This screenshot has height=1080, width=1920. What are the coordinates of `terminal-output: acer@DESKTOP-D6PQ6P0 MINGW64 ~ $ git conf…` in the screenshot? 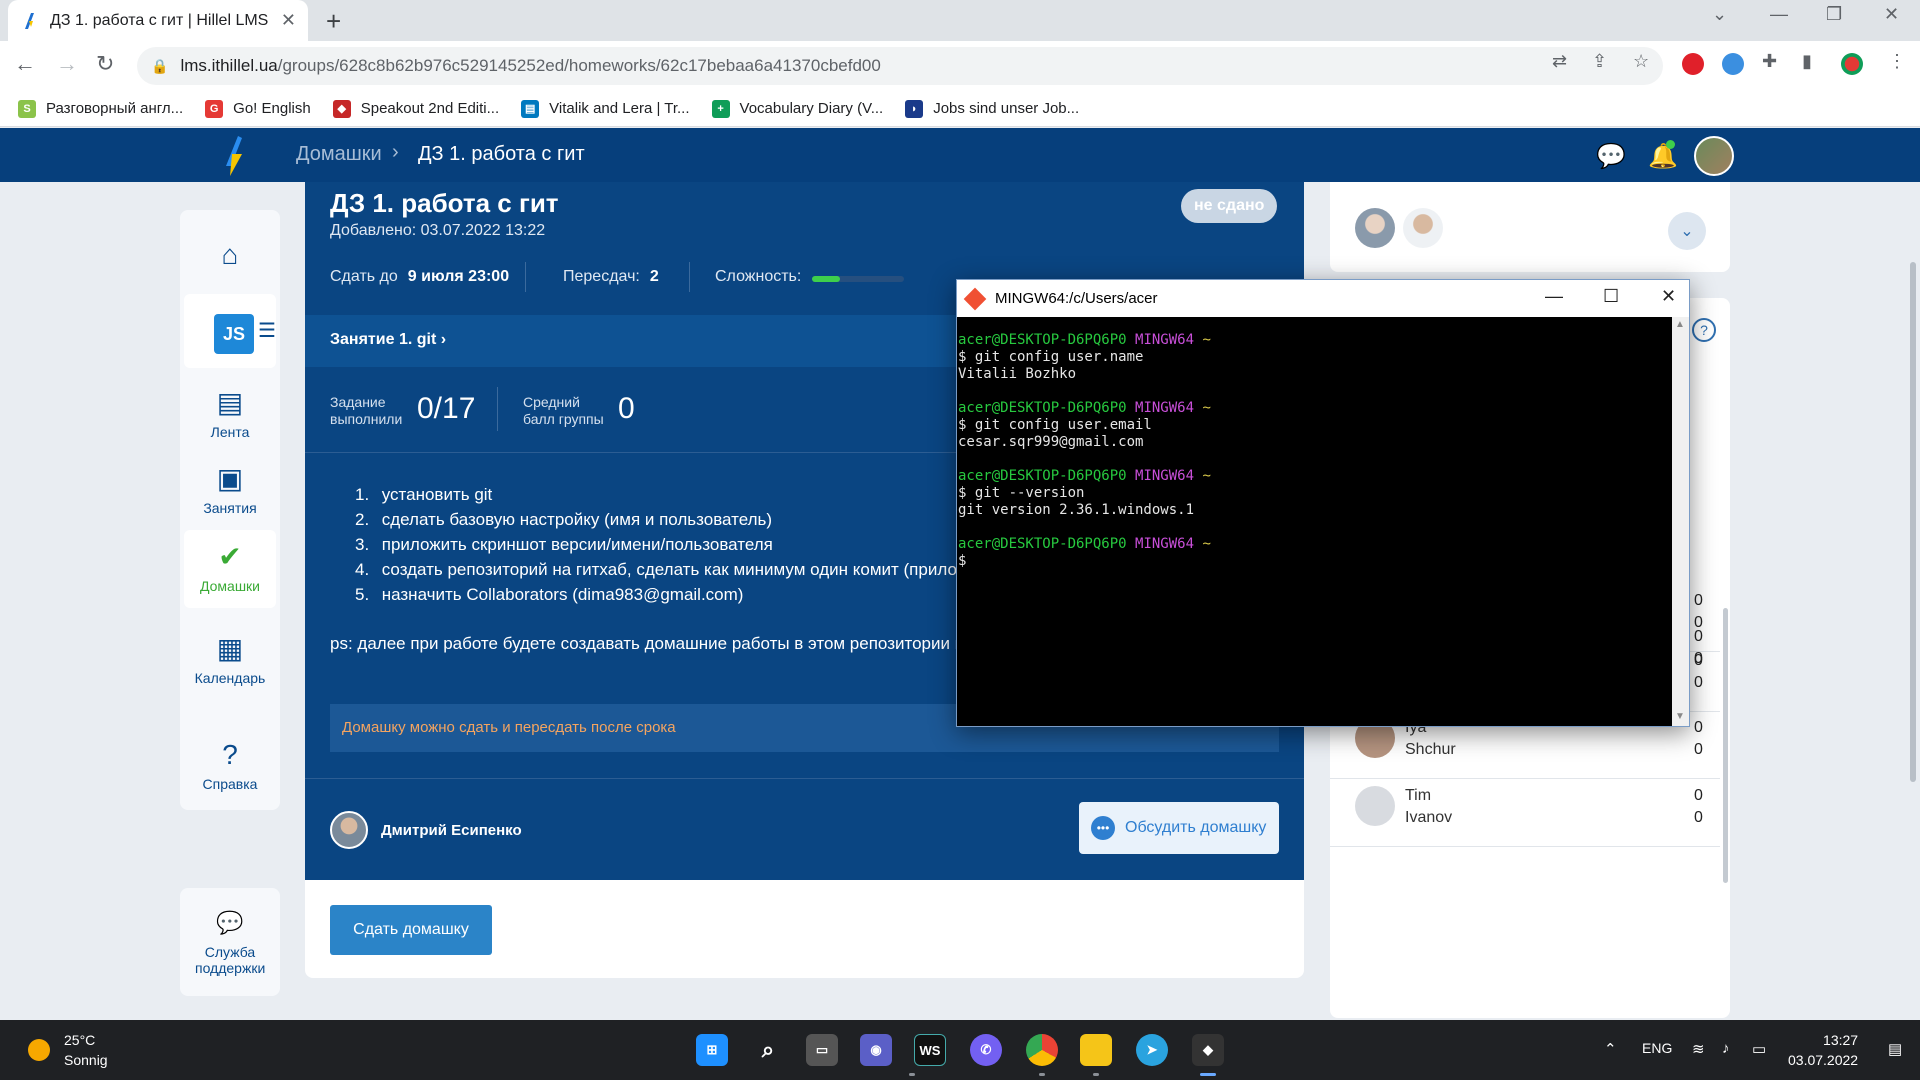 It's located at (1314, 521).